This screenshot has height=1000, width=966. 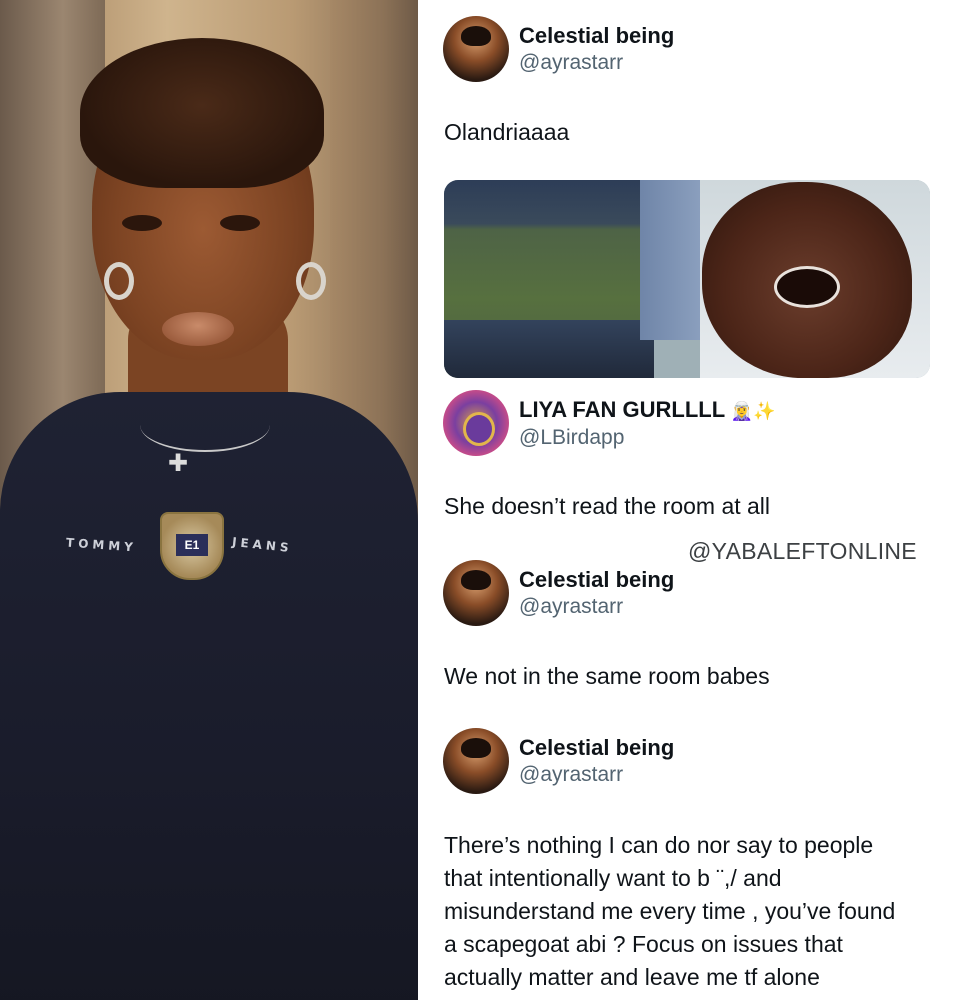 What do you see at coordinates (753, 410) in the screenshot?
I see `name-emoji-icons: 🧝‍♀️✨` at bounding box center [753, 410].